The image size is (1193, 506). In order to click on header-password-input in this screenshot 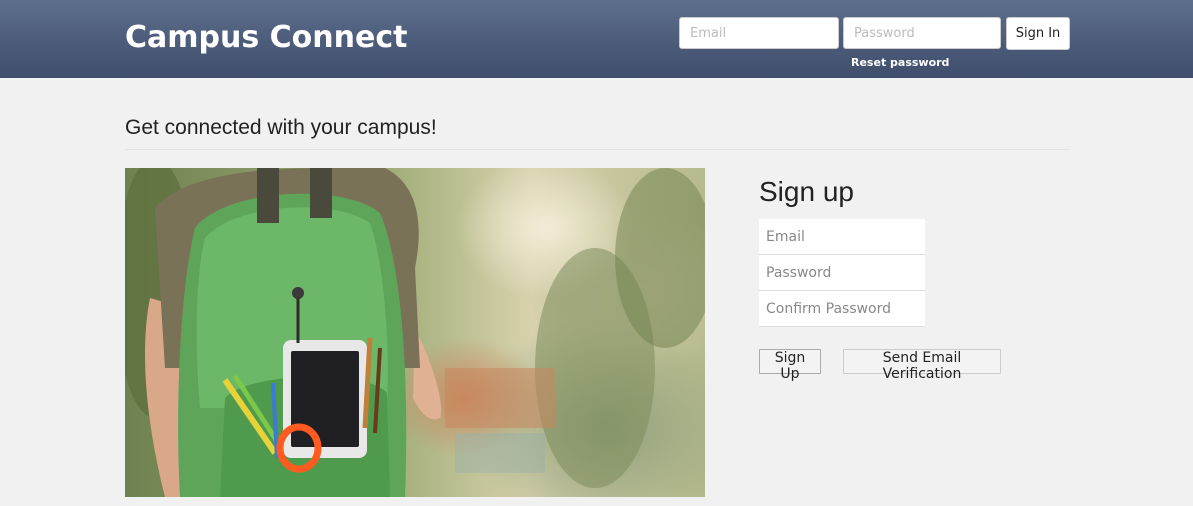, I will do `click(922, 33)`.